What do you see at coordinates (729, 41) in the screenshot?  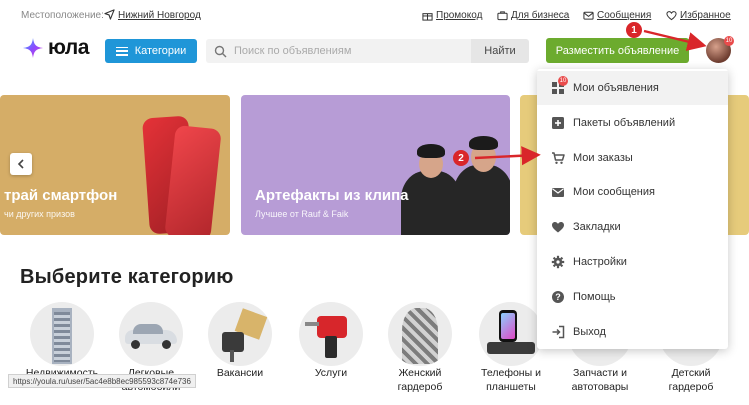 I see `avatar-notification-badge: 10` at bounding box center [729, 41].